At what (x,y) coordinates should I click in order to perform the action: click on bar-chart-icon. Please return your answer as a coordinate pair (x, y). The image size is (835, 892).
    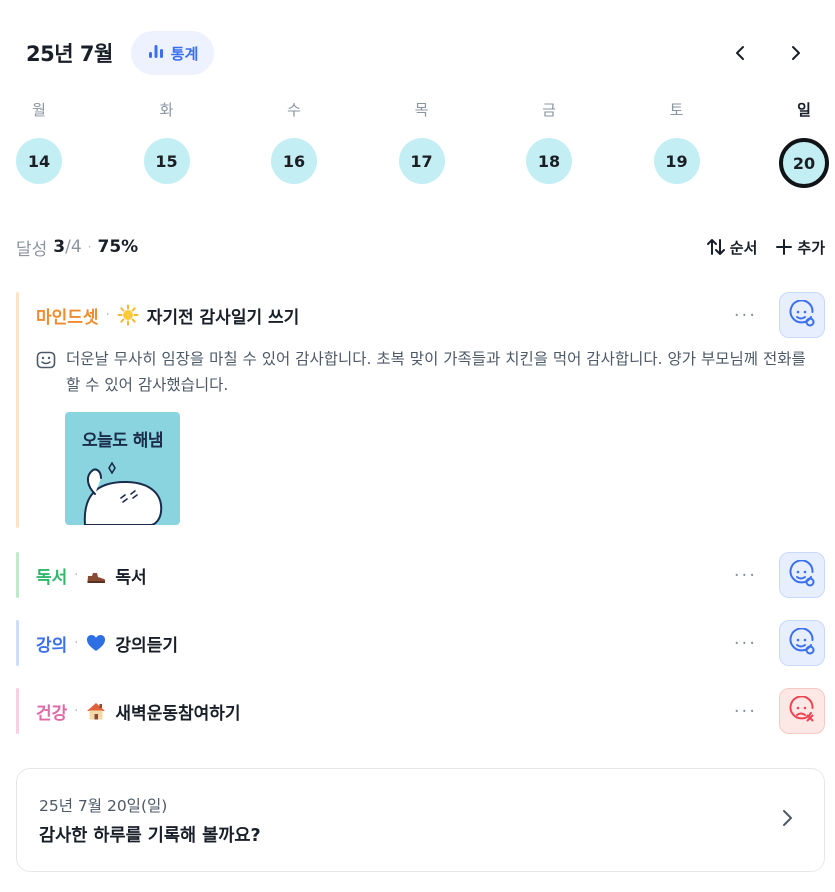
    Looking at the image, I should click on (156, 53).